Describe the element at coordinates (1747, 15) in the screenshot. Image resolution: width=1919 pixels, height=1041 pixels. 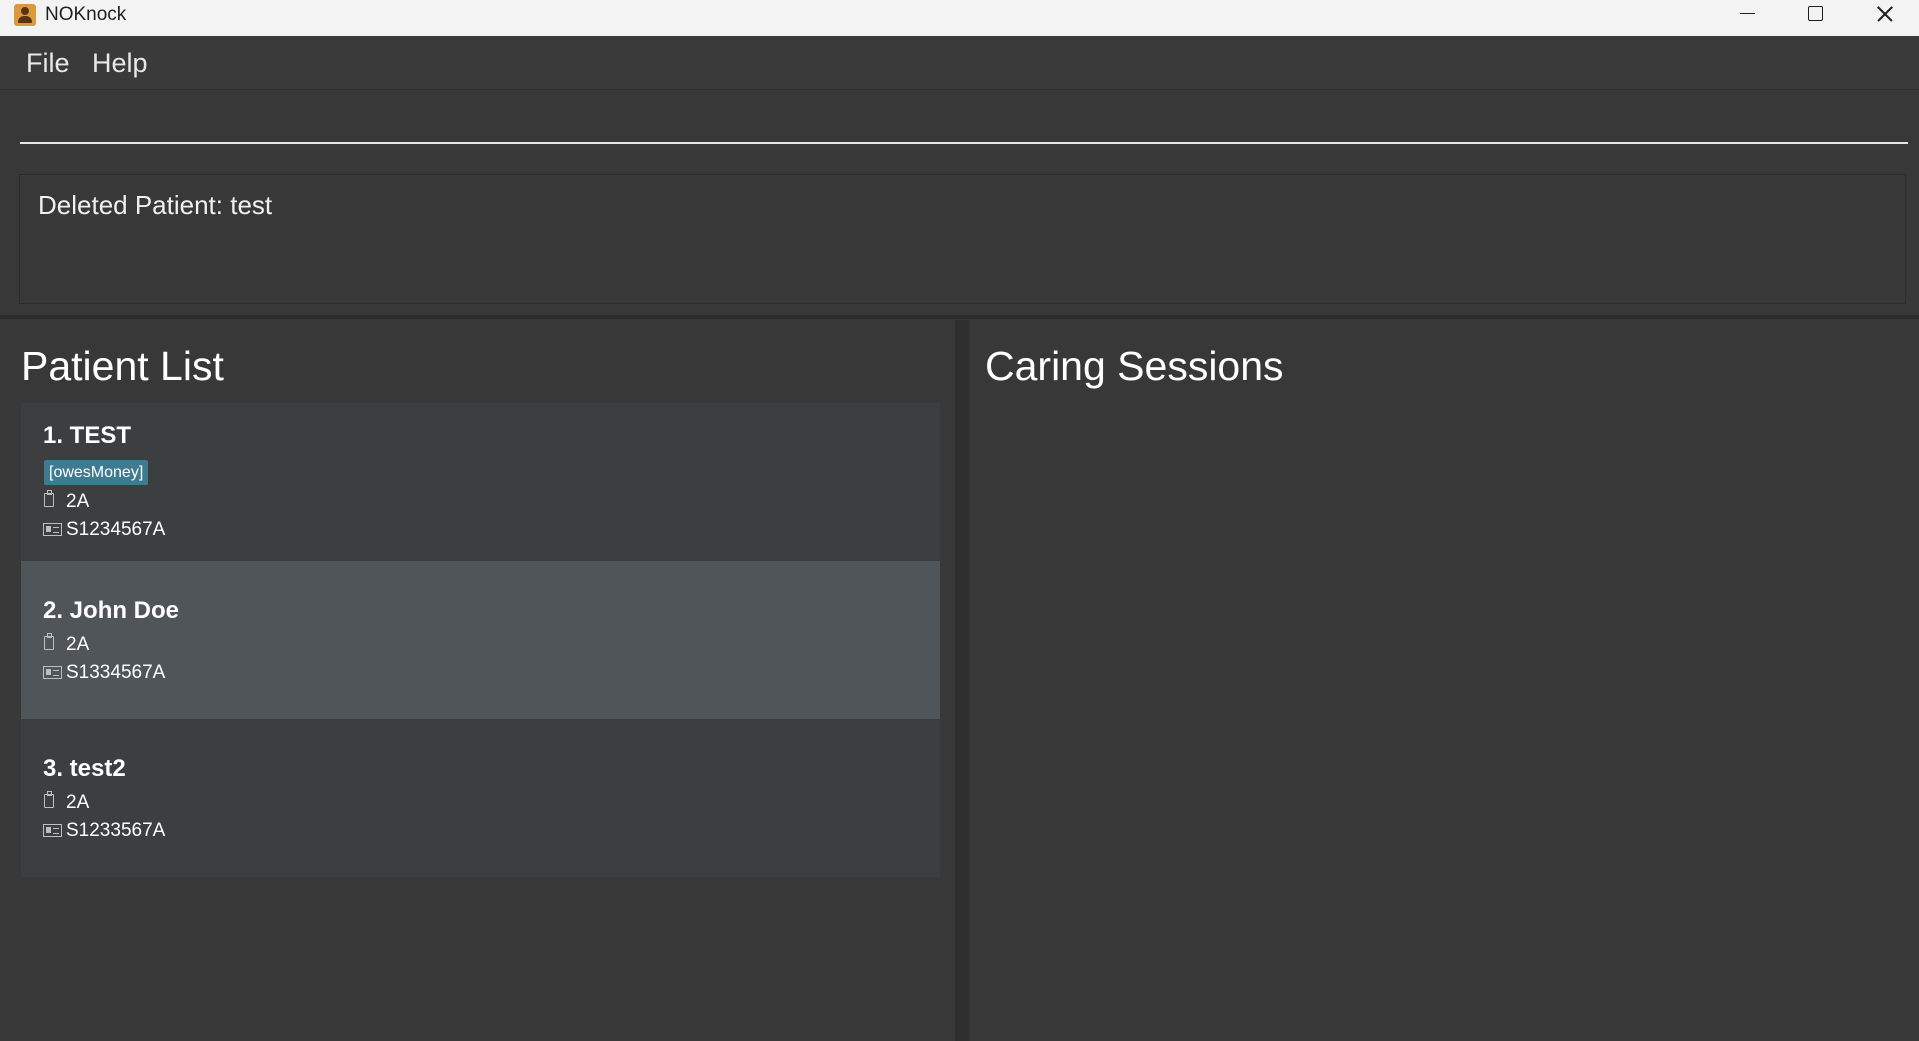
I see `minimize-icon` at that location.